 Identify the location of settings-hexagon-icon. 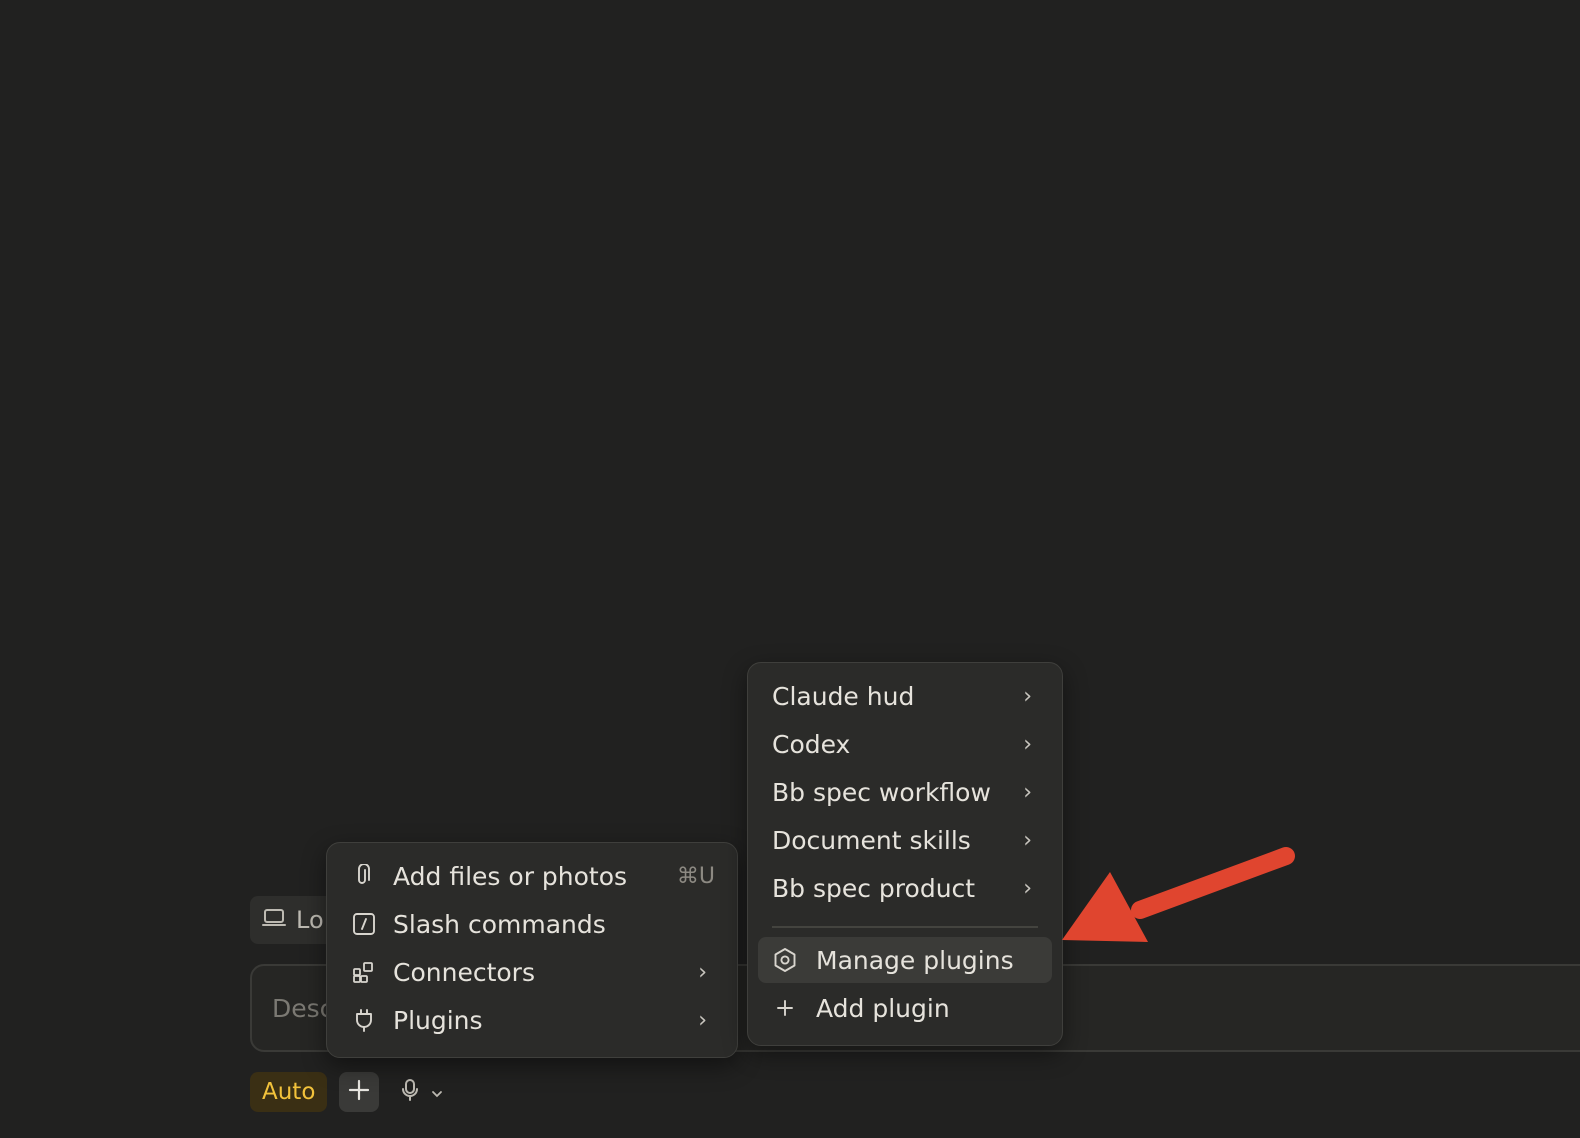
(785, 960).